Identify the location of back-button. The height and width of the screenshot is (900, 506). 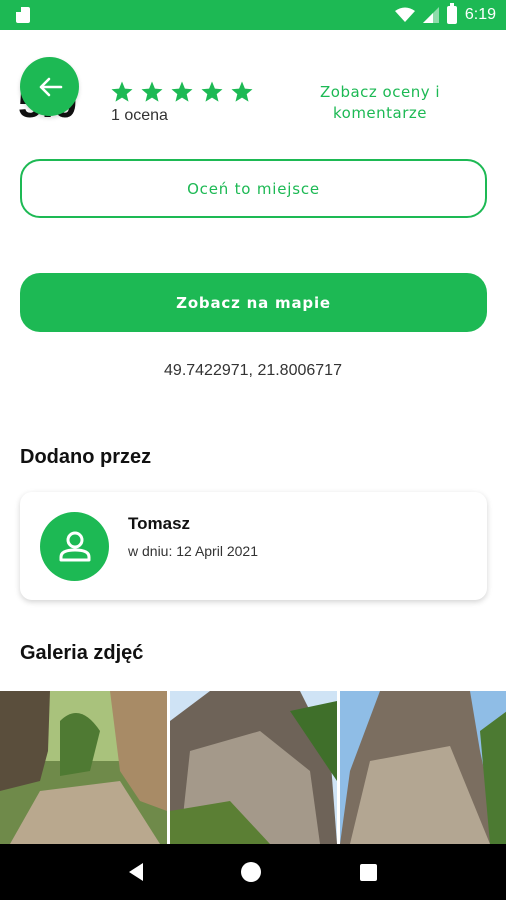
(49, 86).